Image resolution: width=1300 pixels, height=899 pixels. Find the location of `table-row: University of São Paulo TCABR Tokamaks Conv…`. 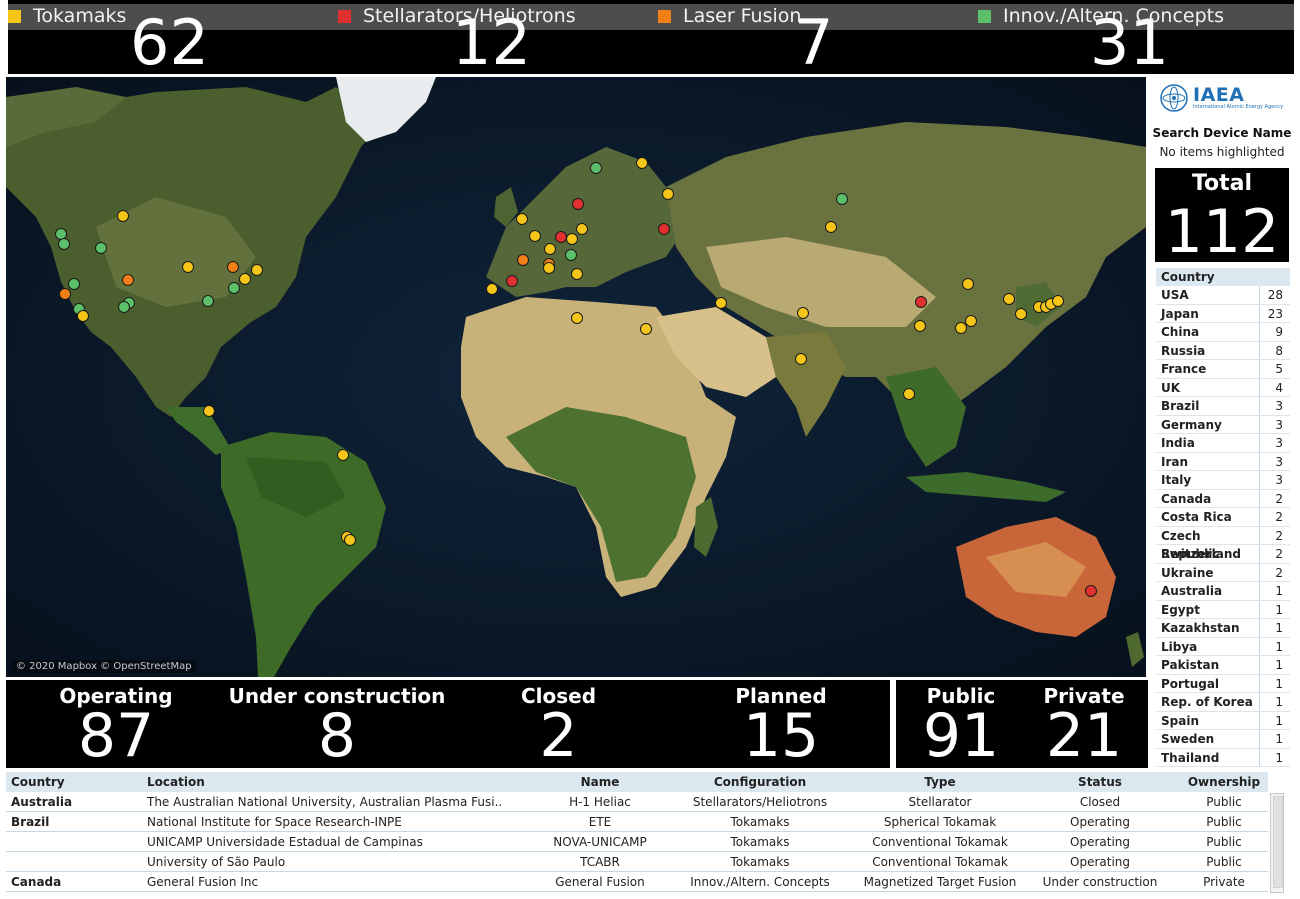

table-row: University of São Paulo TCABR Tokamaks Conv… is located at coordinates (637, 862).